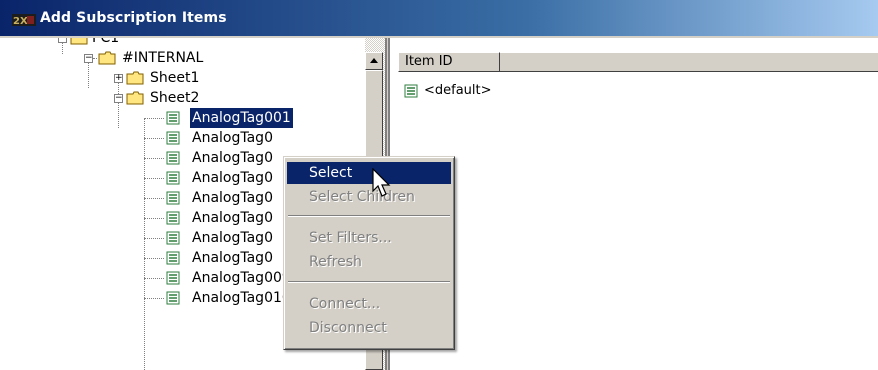  I want to click on tree-node-tag: AnalogTag0, so click(182, 138).